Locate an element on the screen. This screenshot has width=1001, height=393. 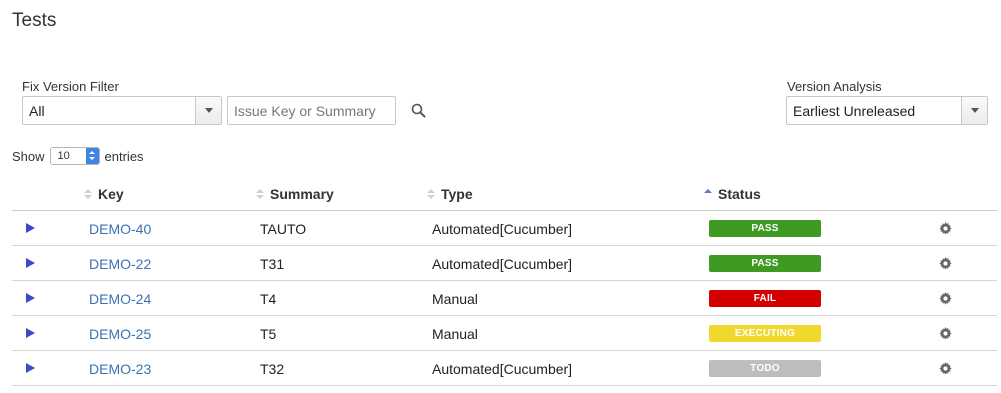
page-title: Tests is located at coordinates (34, 20).